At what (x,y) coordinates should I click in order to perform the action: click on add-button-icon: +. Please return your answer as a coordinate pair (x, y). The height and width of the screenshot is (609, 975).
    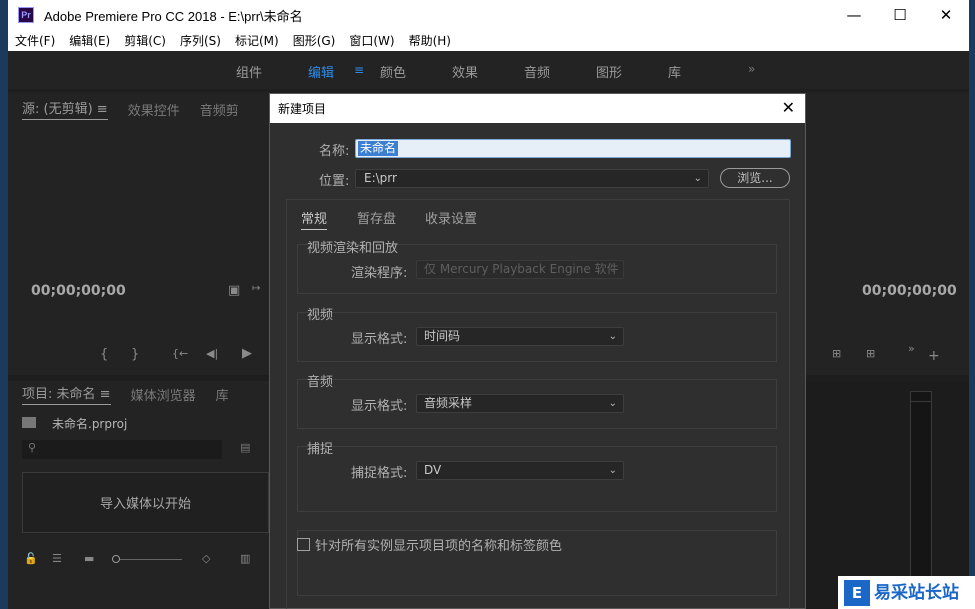
    Looking at the image, I should click on (934, 356).